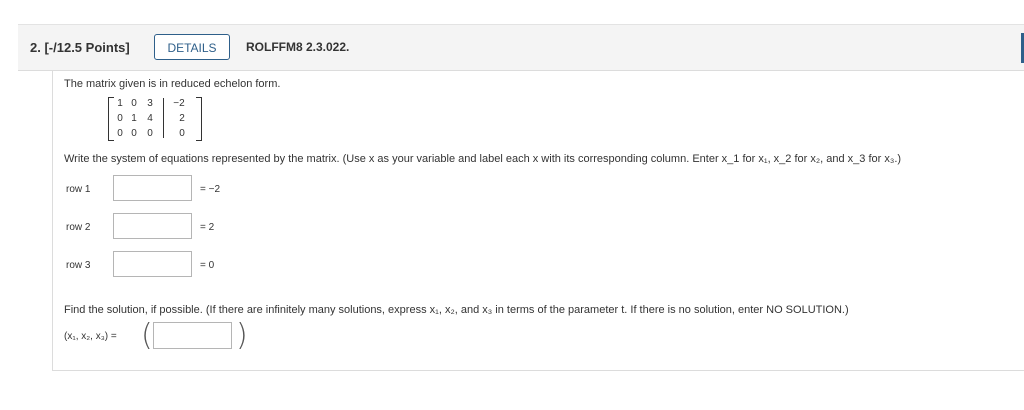 The height and width of the screenshot is (410, 1024). What do you see at coordinates (242, 335) in the screenshot?
I see `solution-right-paren: )` at bounding box center [242, 335].